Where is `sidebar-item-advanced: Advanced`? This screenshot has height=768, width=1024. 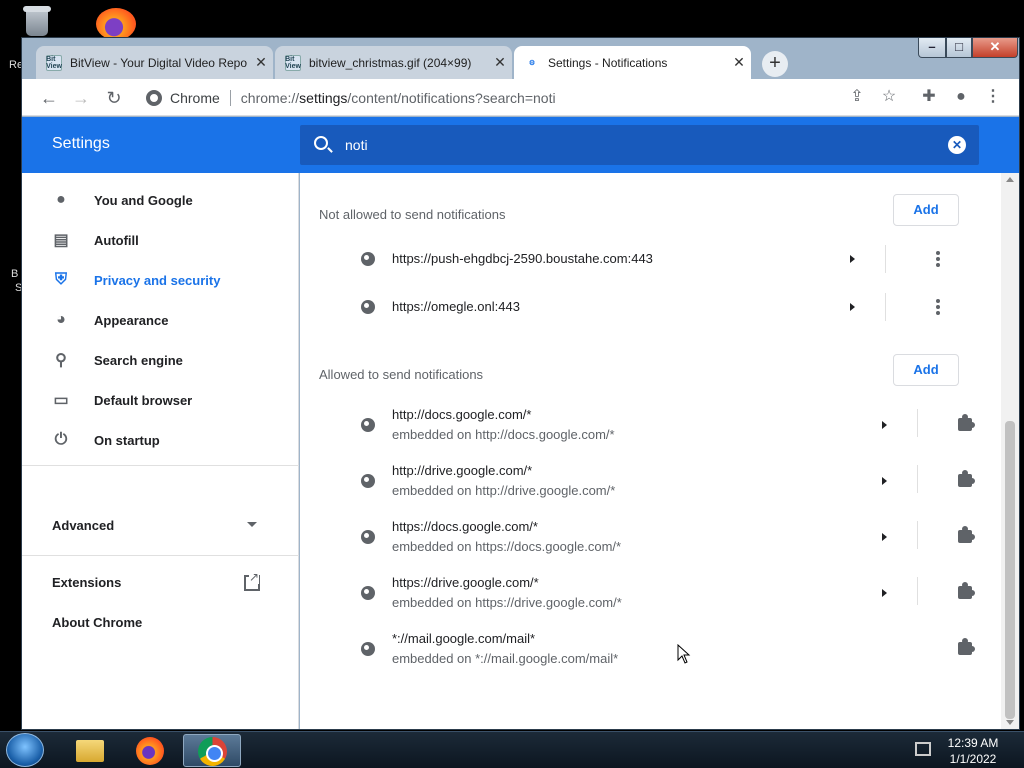 sidebar-item-advanced: Advanced is located at coordinates (162, 525).